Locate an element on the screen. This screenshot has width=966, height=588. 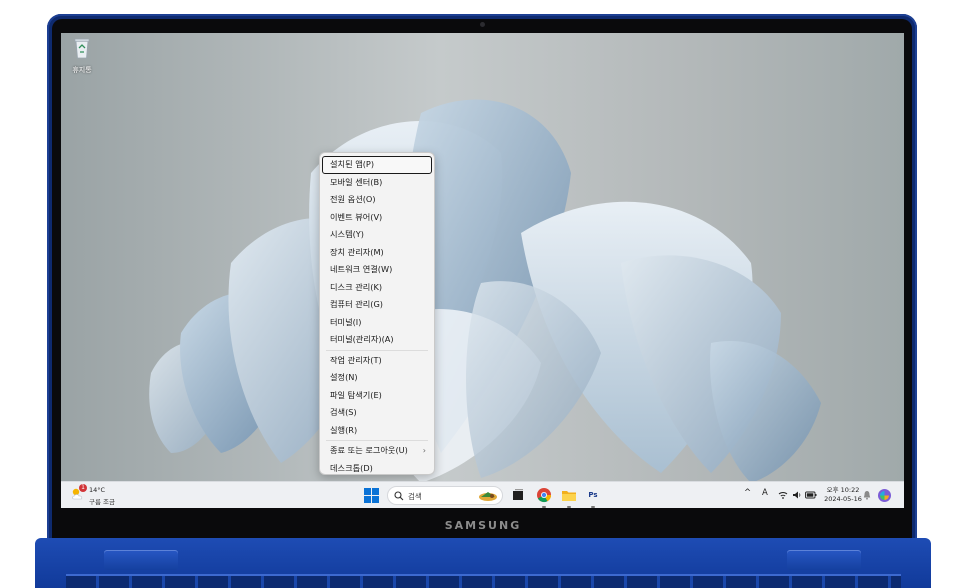
weather-widget: 1 14°C 구름 조금 is located at coordinates (101, 495).